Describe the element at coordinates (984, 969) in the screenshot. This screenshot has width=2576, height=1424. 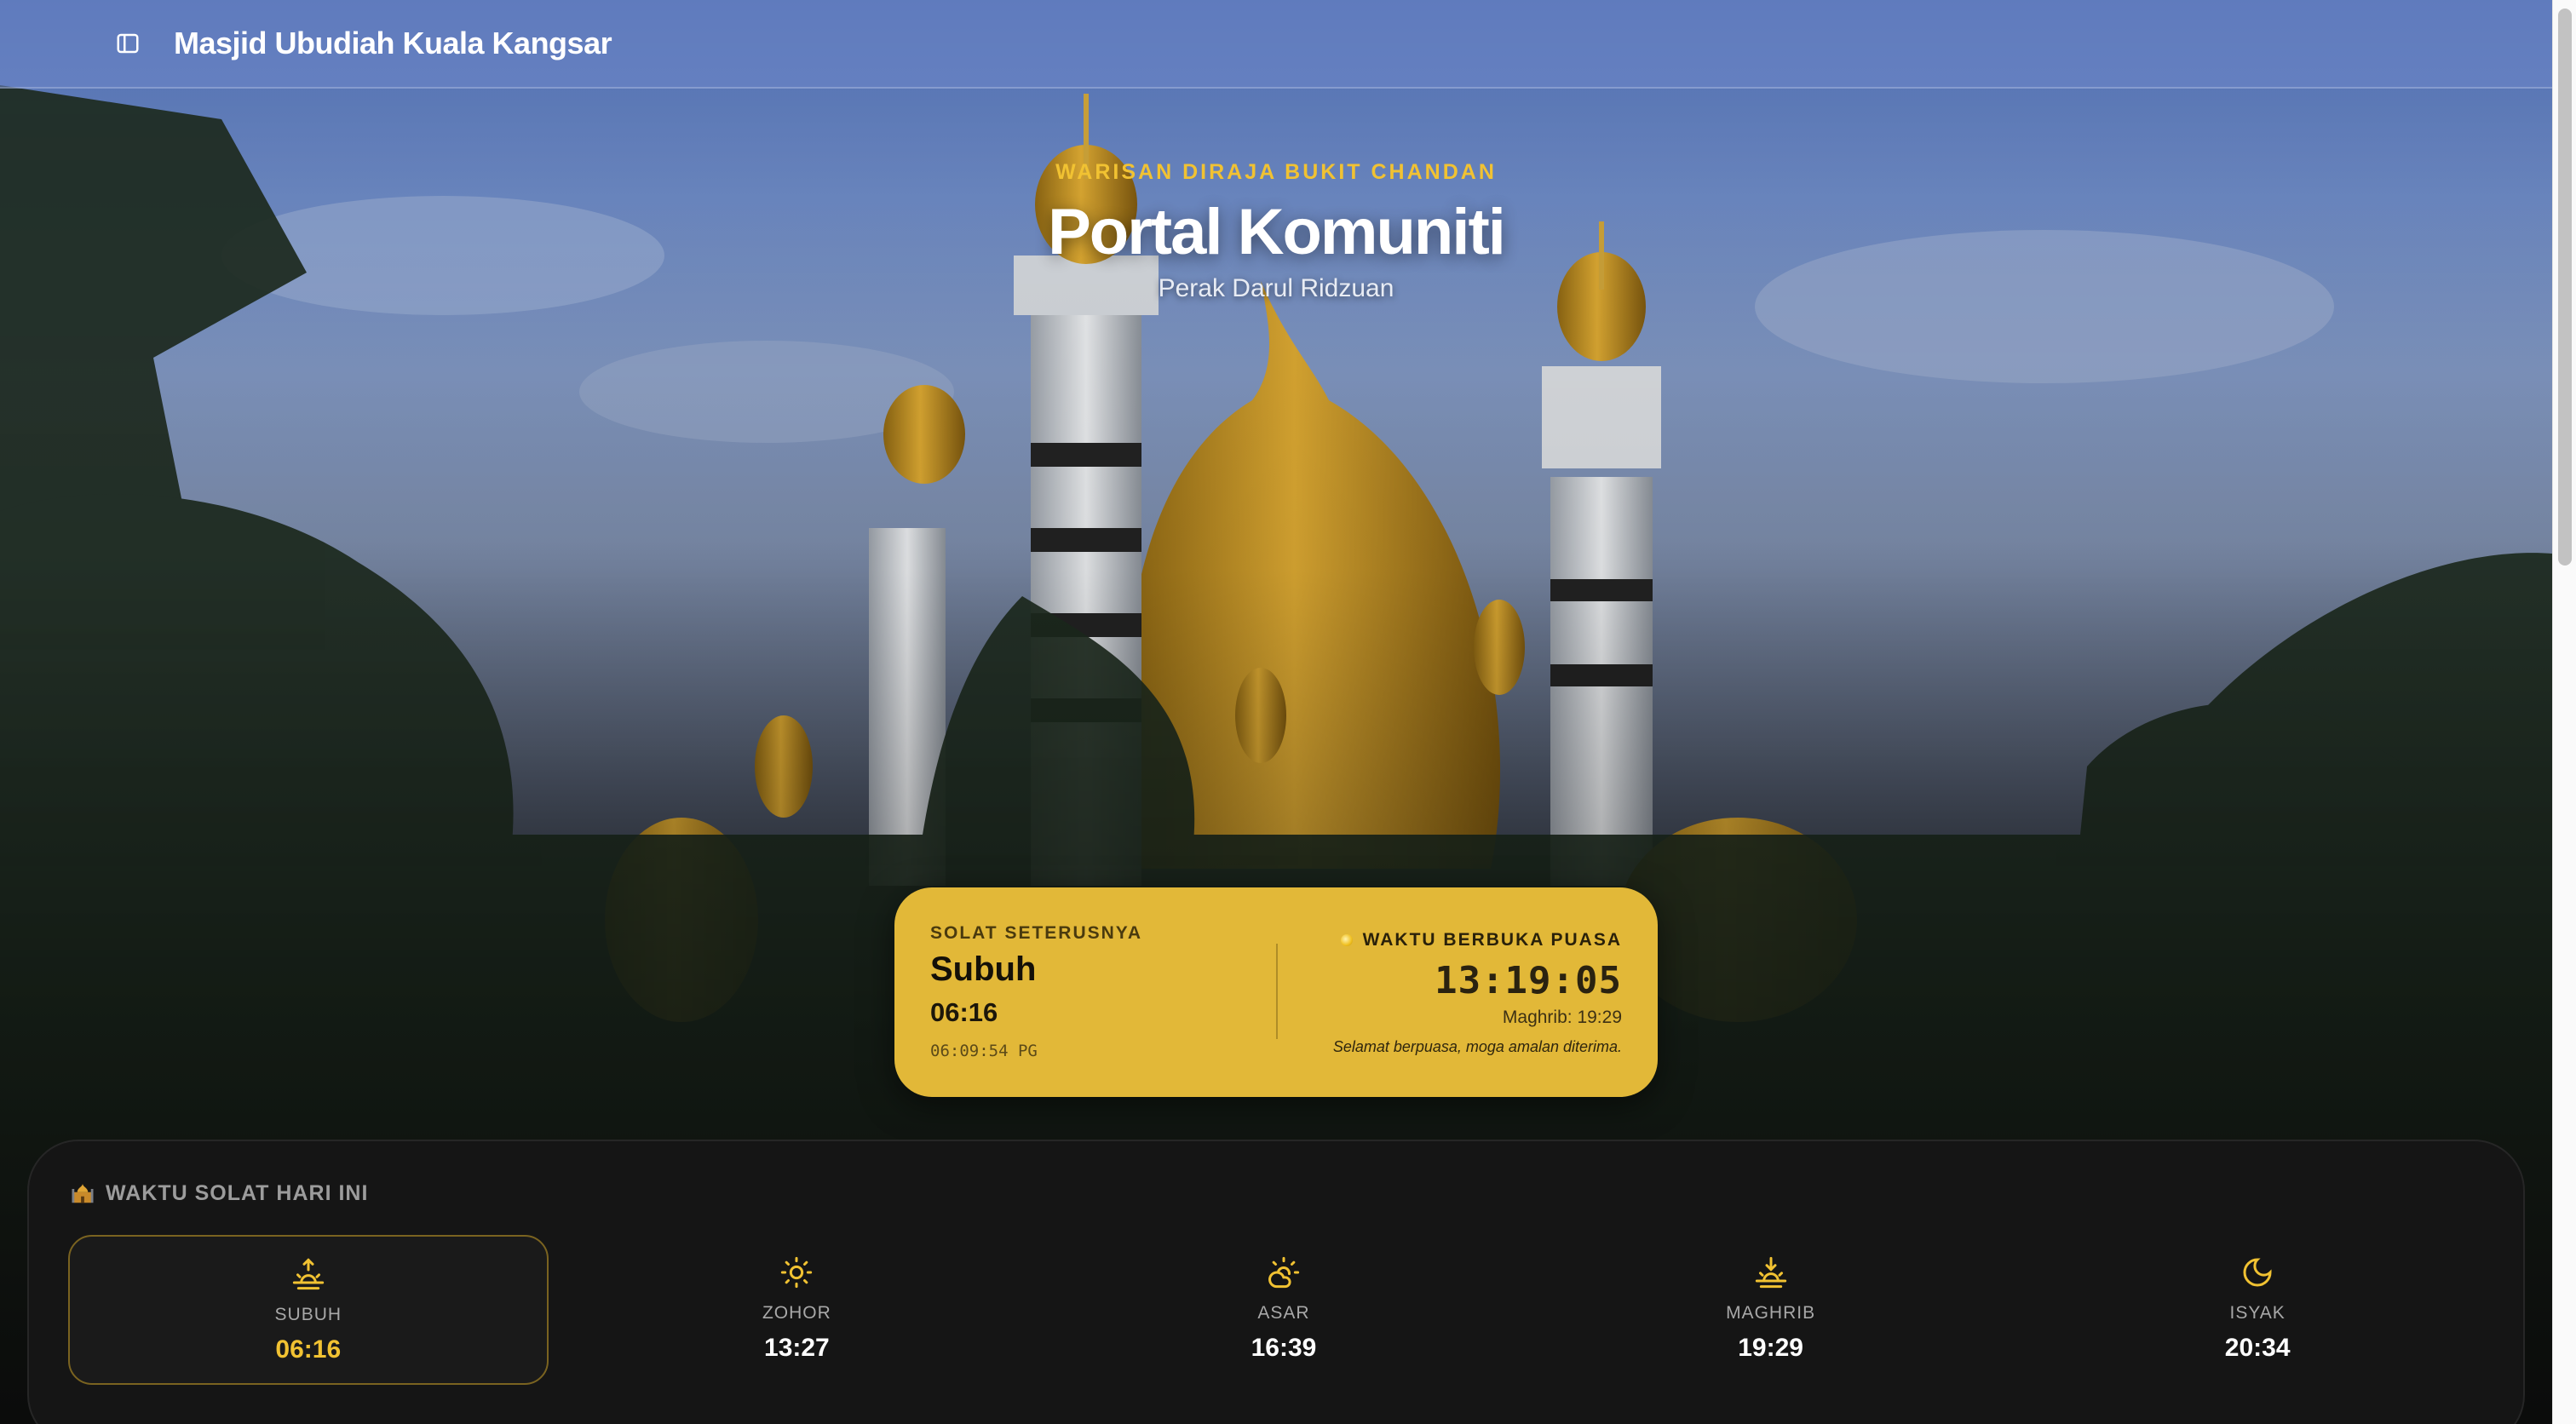
I see `next-prayer-name: Subuh` at that location.